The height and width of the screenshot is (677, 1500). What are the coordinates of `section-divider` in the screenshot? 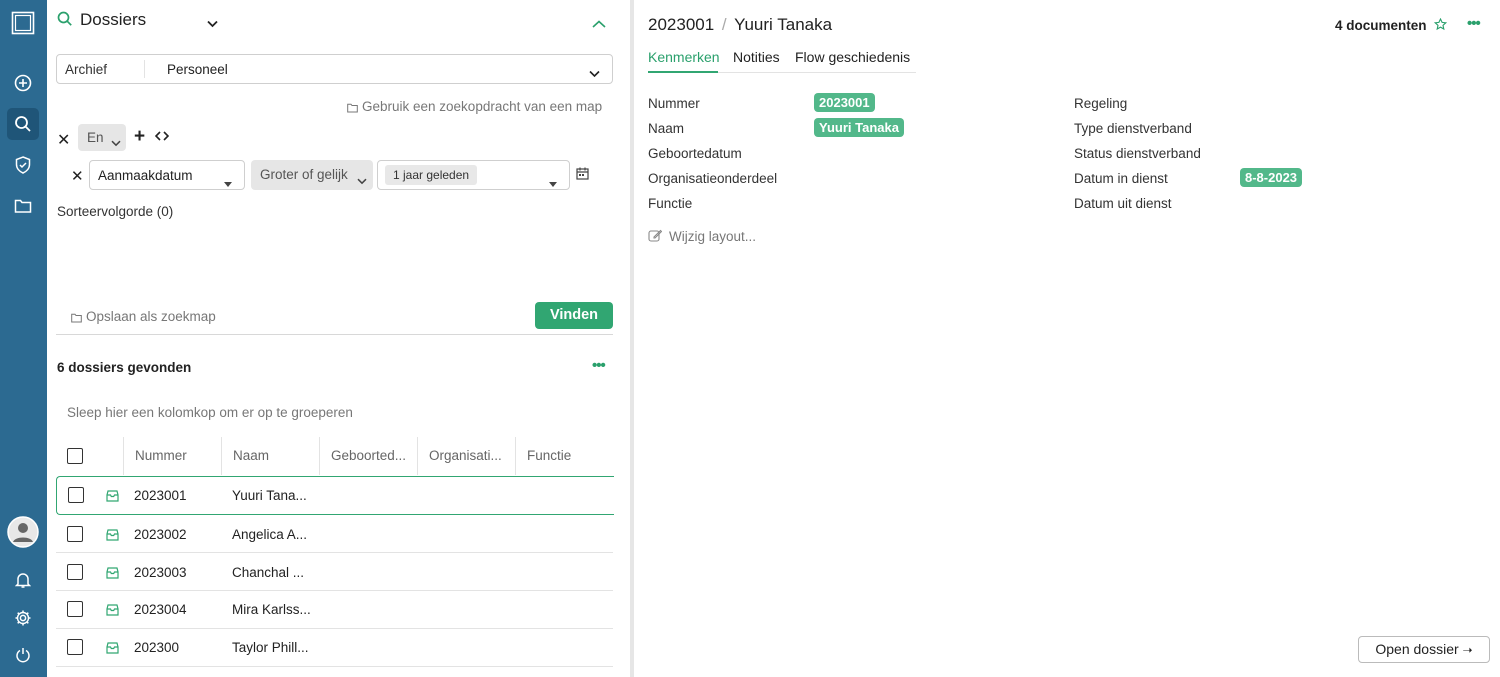 It's located at (334, 334).